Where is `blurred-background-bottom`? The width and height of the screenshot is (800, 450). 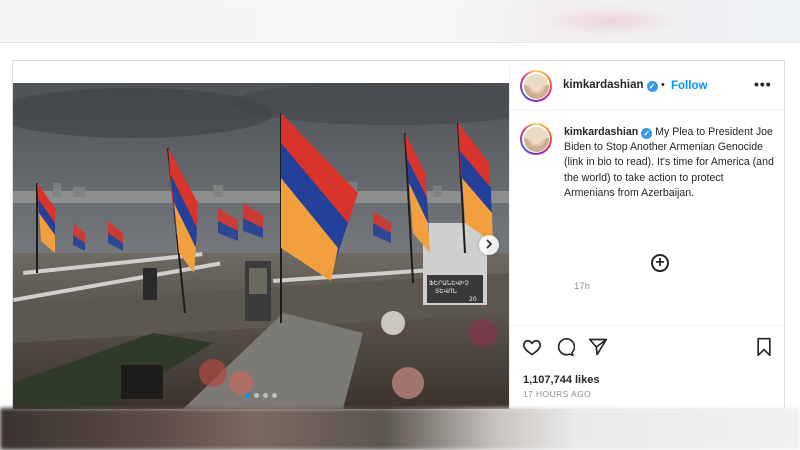 blurred-background-bottom is located at coordinates (400, 429).